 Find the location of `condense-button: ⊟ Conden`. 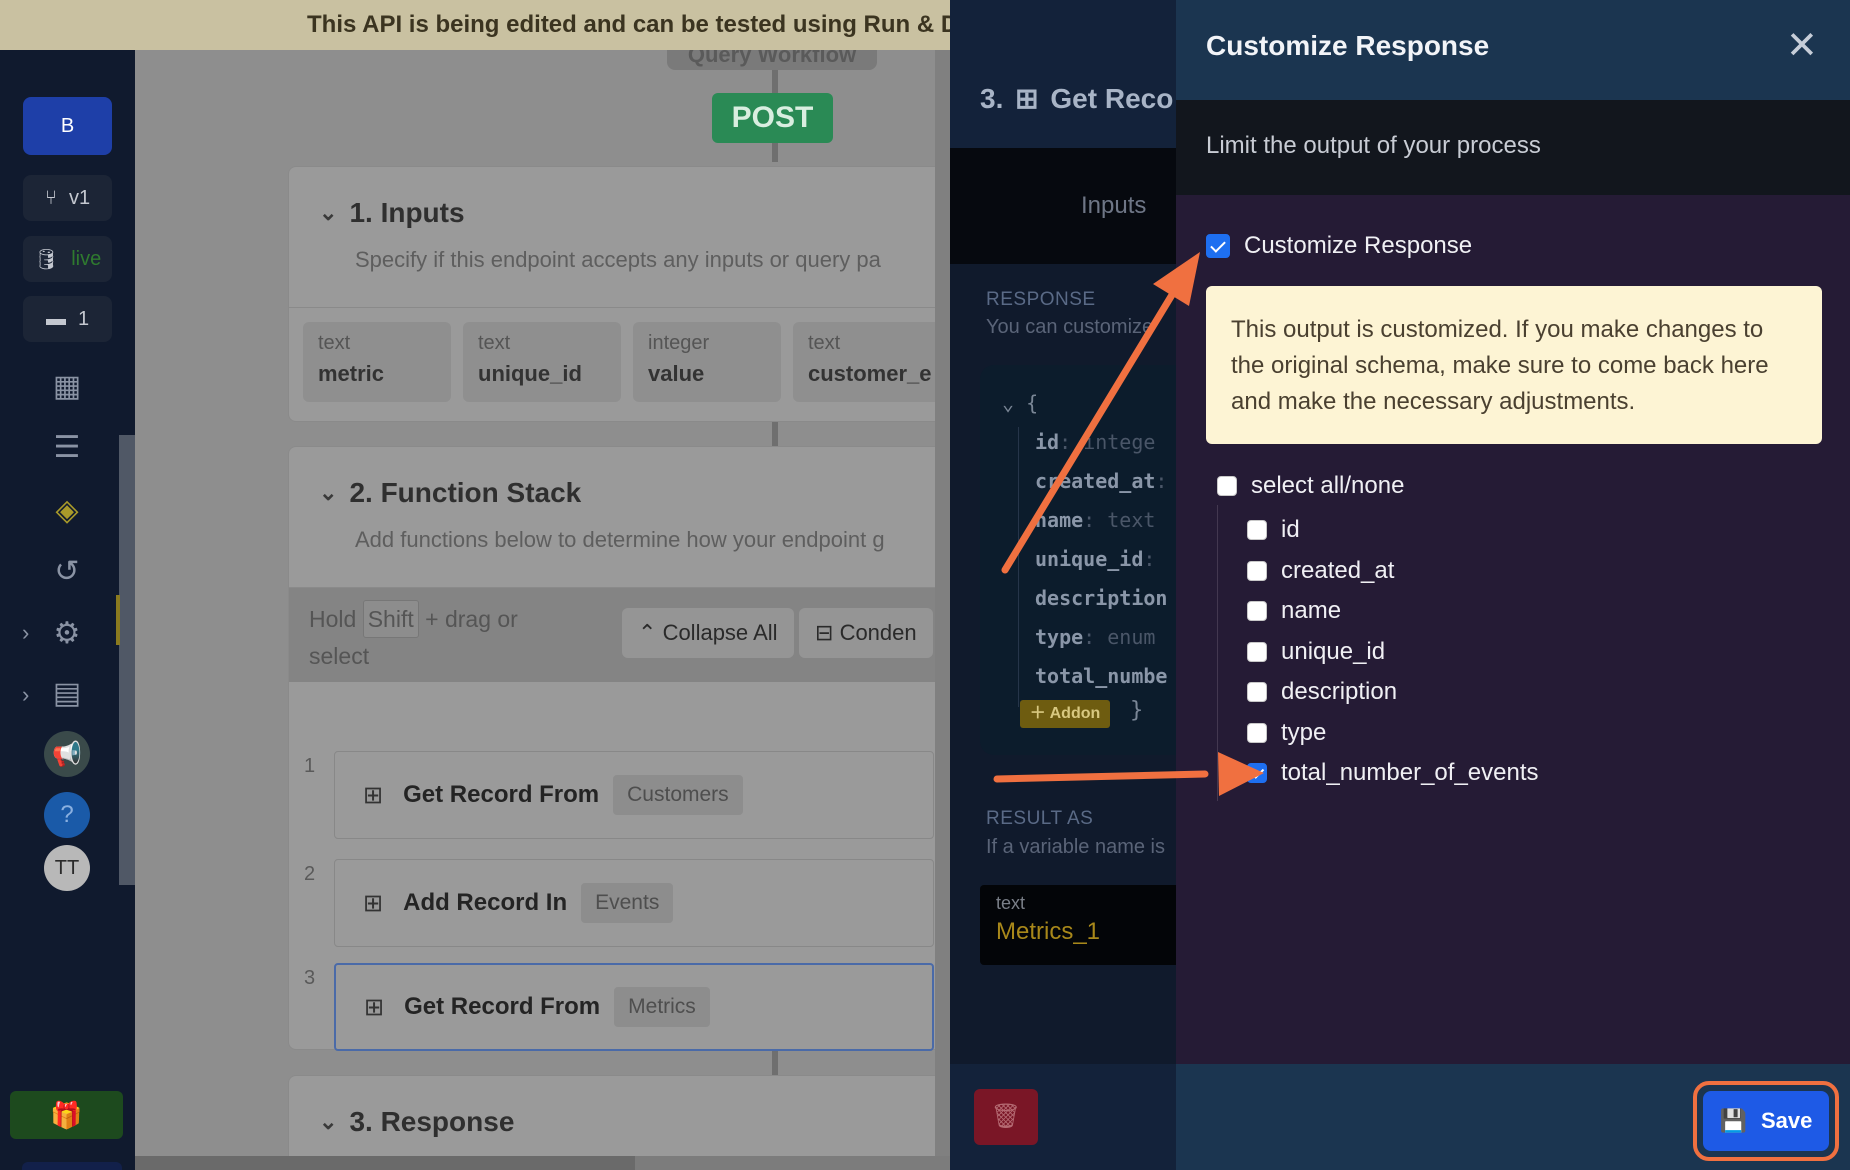

condense-button: ⊟ Conden is located at coordinates (866, 633).